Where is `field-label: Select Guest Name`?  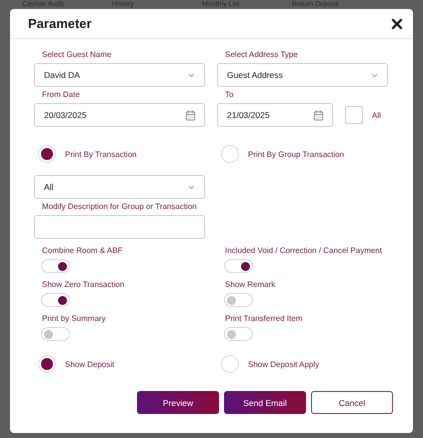
field-label: Select Guest Name is located at coordinates (77, 54).